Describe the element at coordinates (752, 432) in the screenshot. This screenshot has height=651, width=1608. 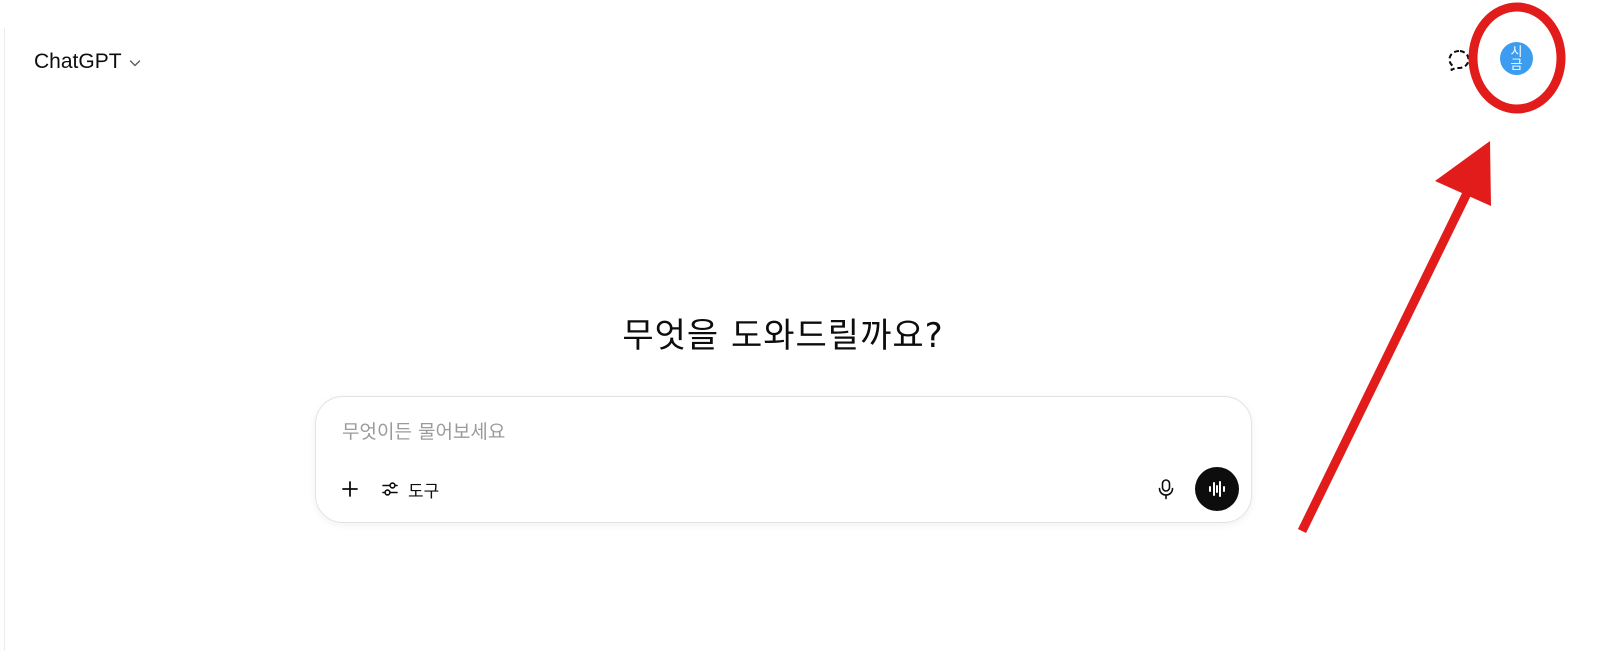
I see `prompt-input` at that location.